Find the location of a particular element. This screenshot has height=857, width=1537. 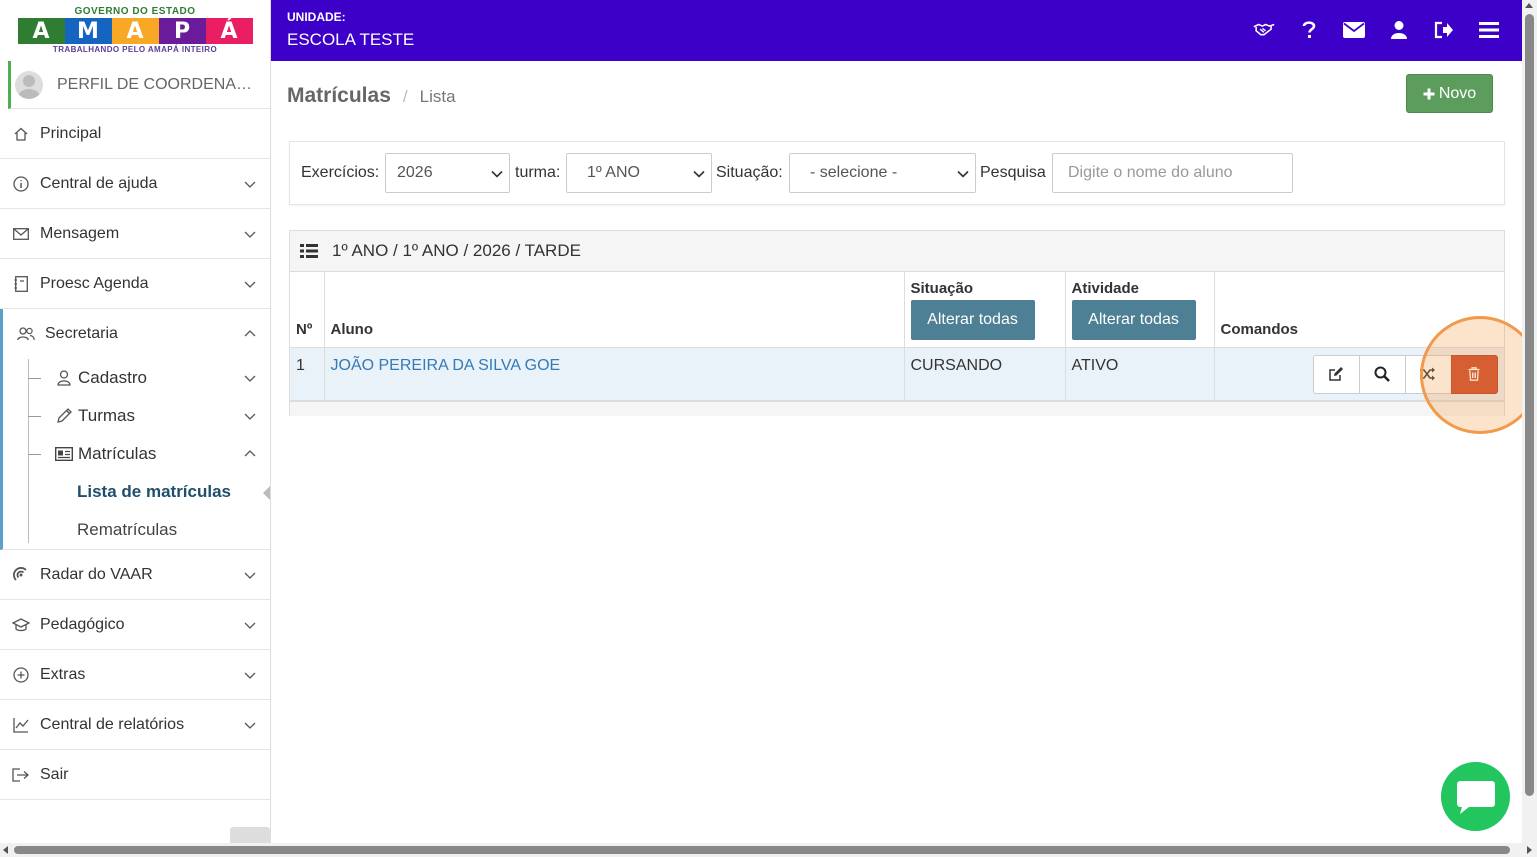

scroll-right-arrow is located at coordinates (1529, 850).